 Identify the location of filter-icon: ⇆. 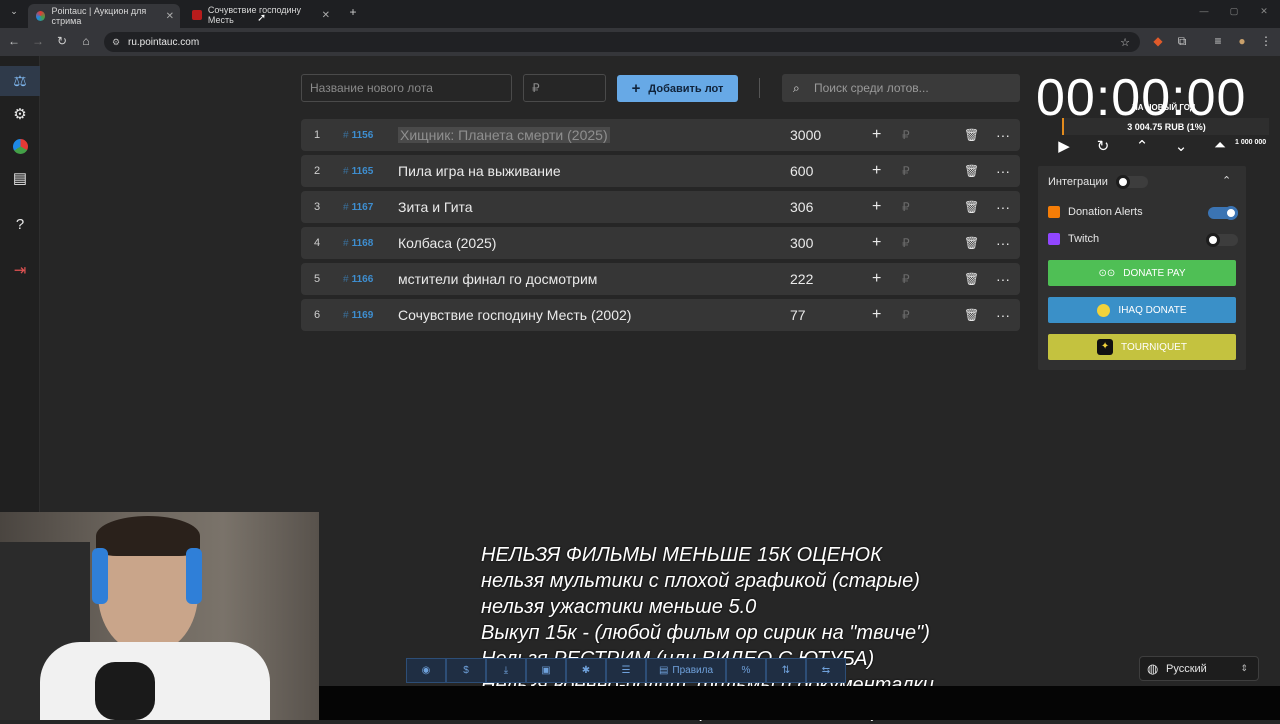
(826, 670).